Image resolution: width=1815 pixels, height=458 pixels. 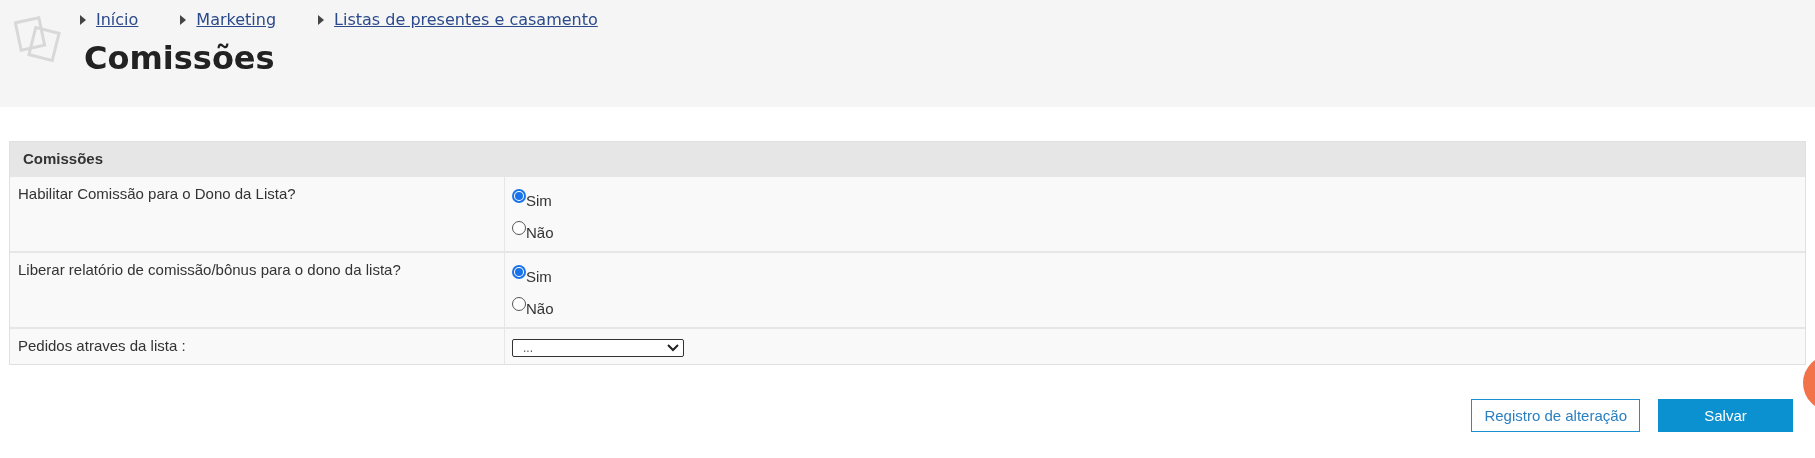 I want to click on section-header: Comissões, so click(x=907, y=158).